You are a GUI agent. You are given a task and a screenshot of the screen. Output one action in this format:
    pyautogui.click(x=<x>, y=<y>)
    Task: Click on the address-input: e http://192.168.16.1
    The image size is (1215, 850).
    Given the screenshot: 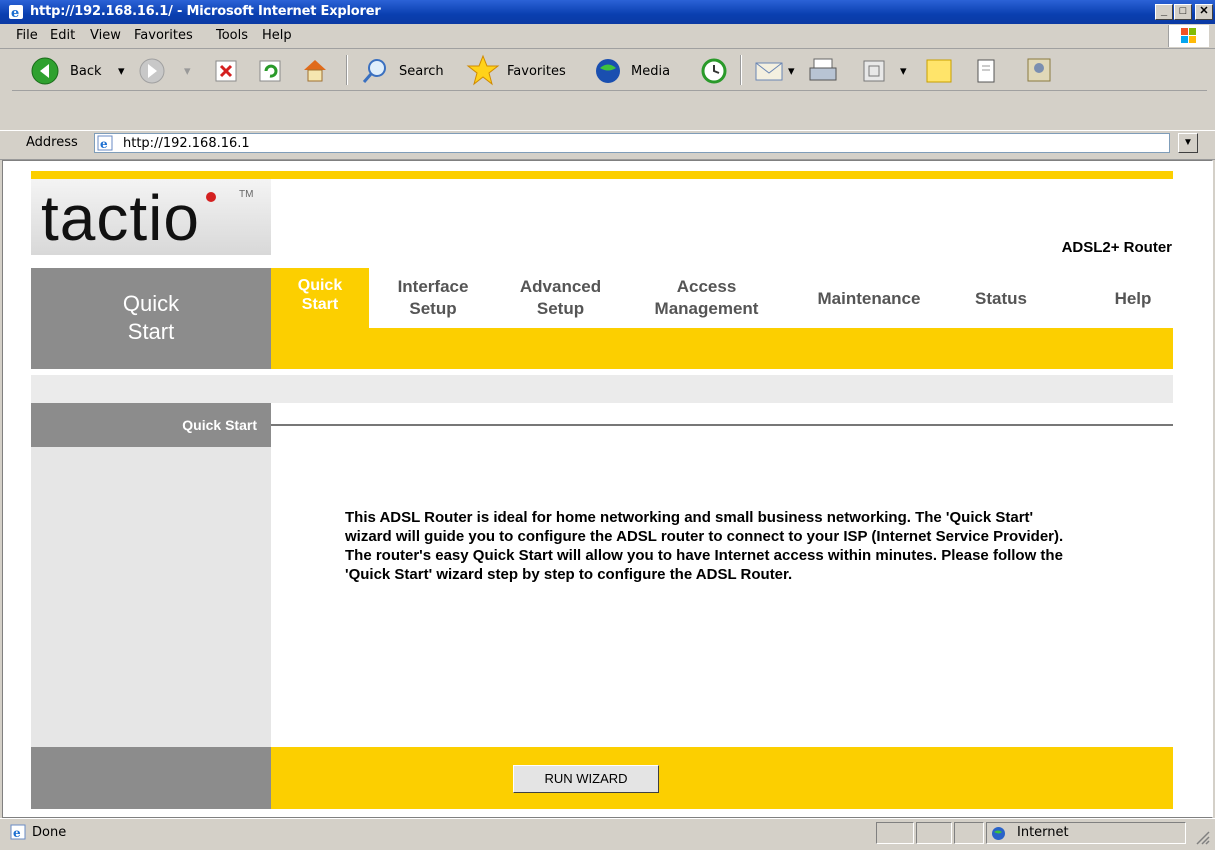 What is the action you would take?
    pyautogui.click(x=632, y=143)
    